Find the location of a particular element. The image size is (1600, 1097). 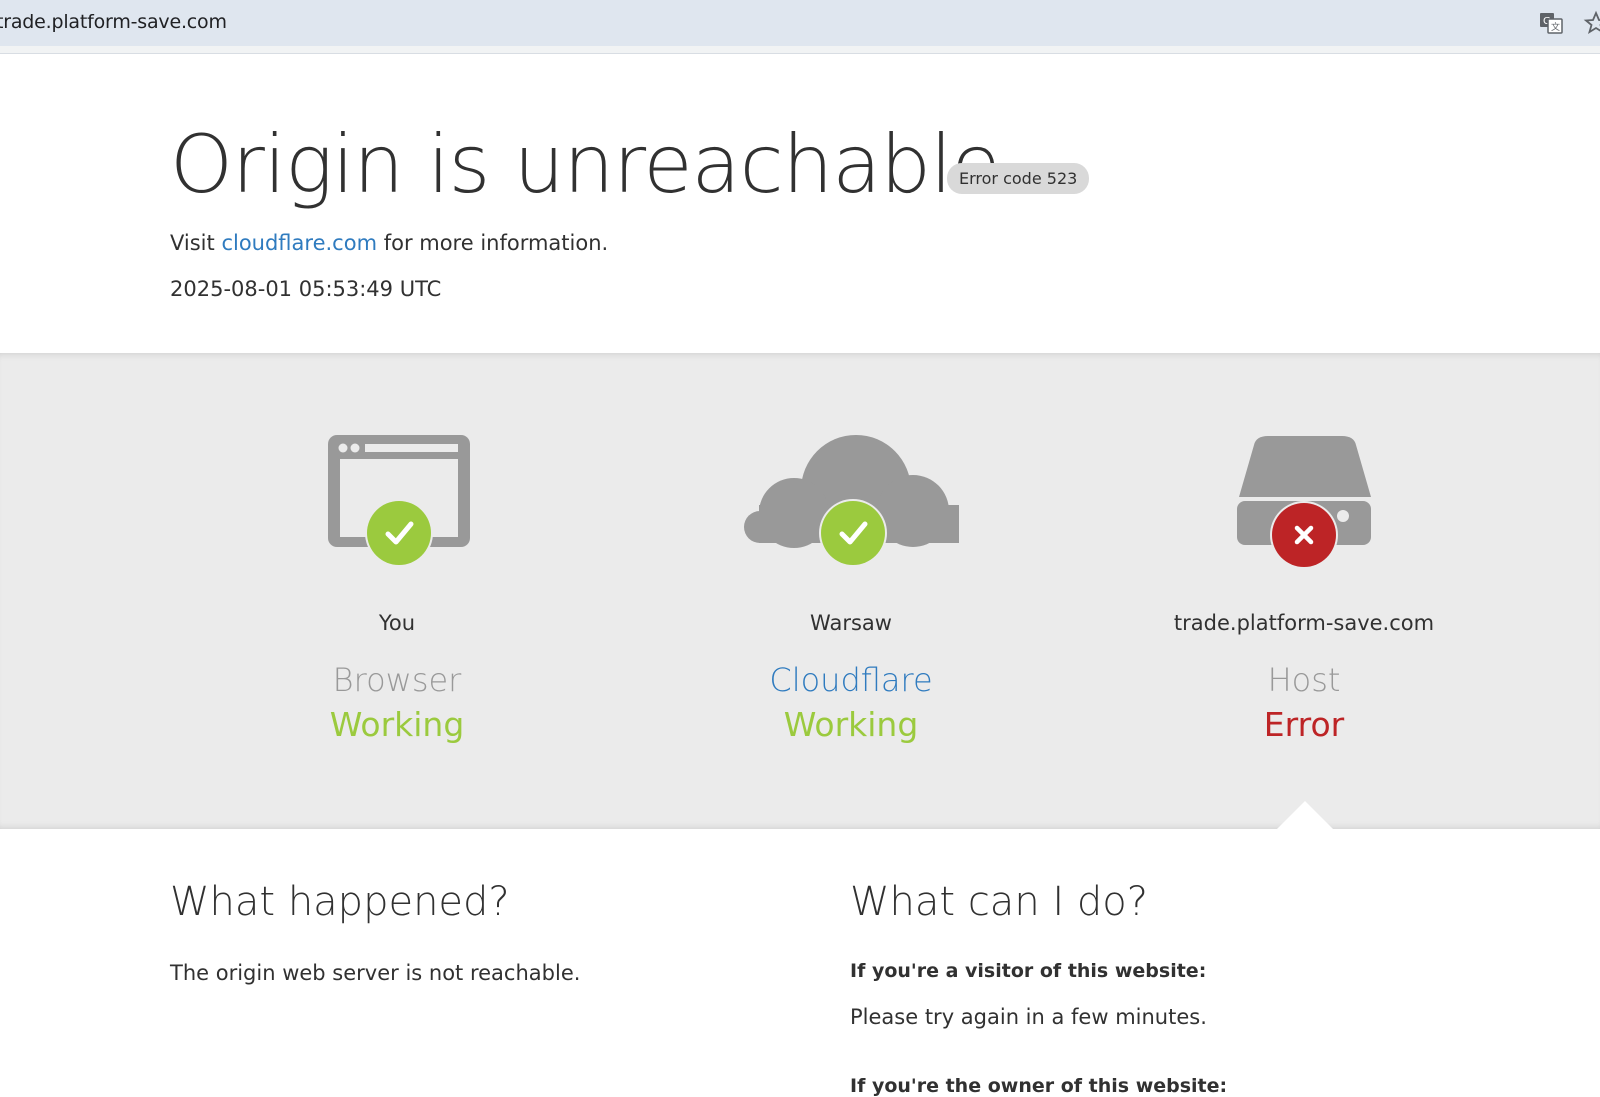

toolbar-divider is located at coordinates (800, 50).